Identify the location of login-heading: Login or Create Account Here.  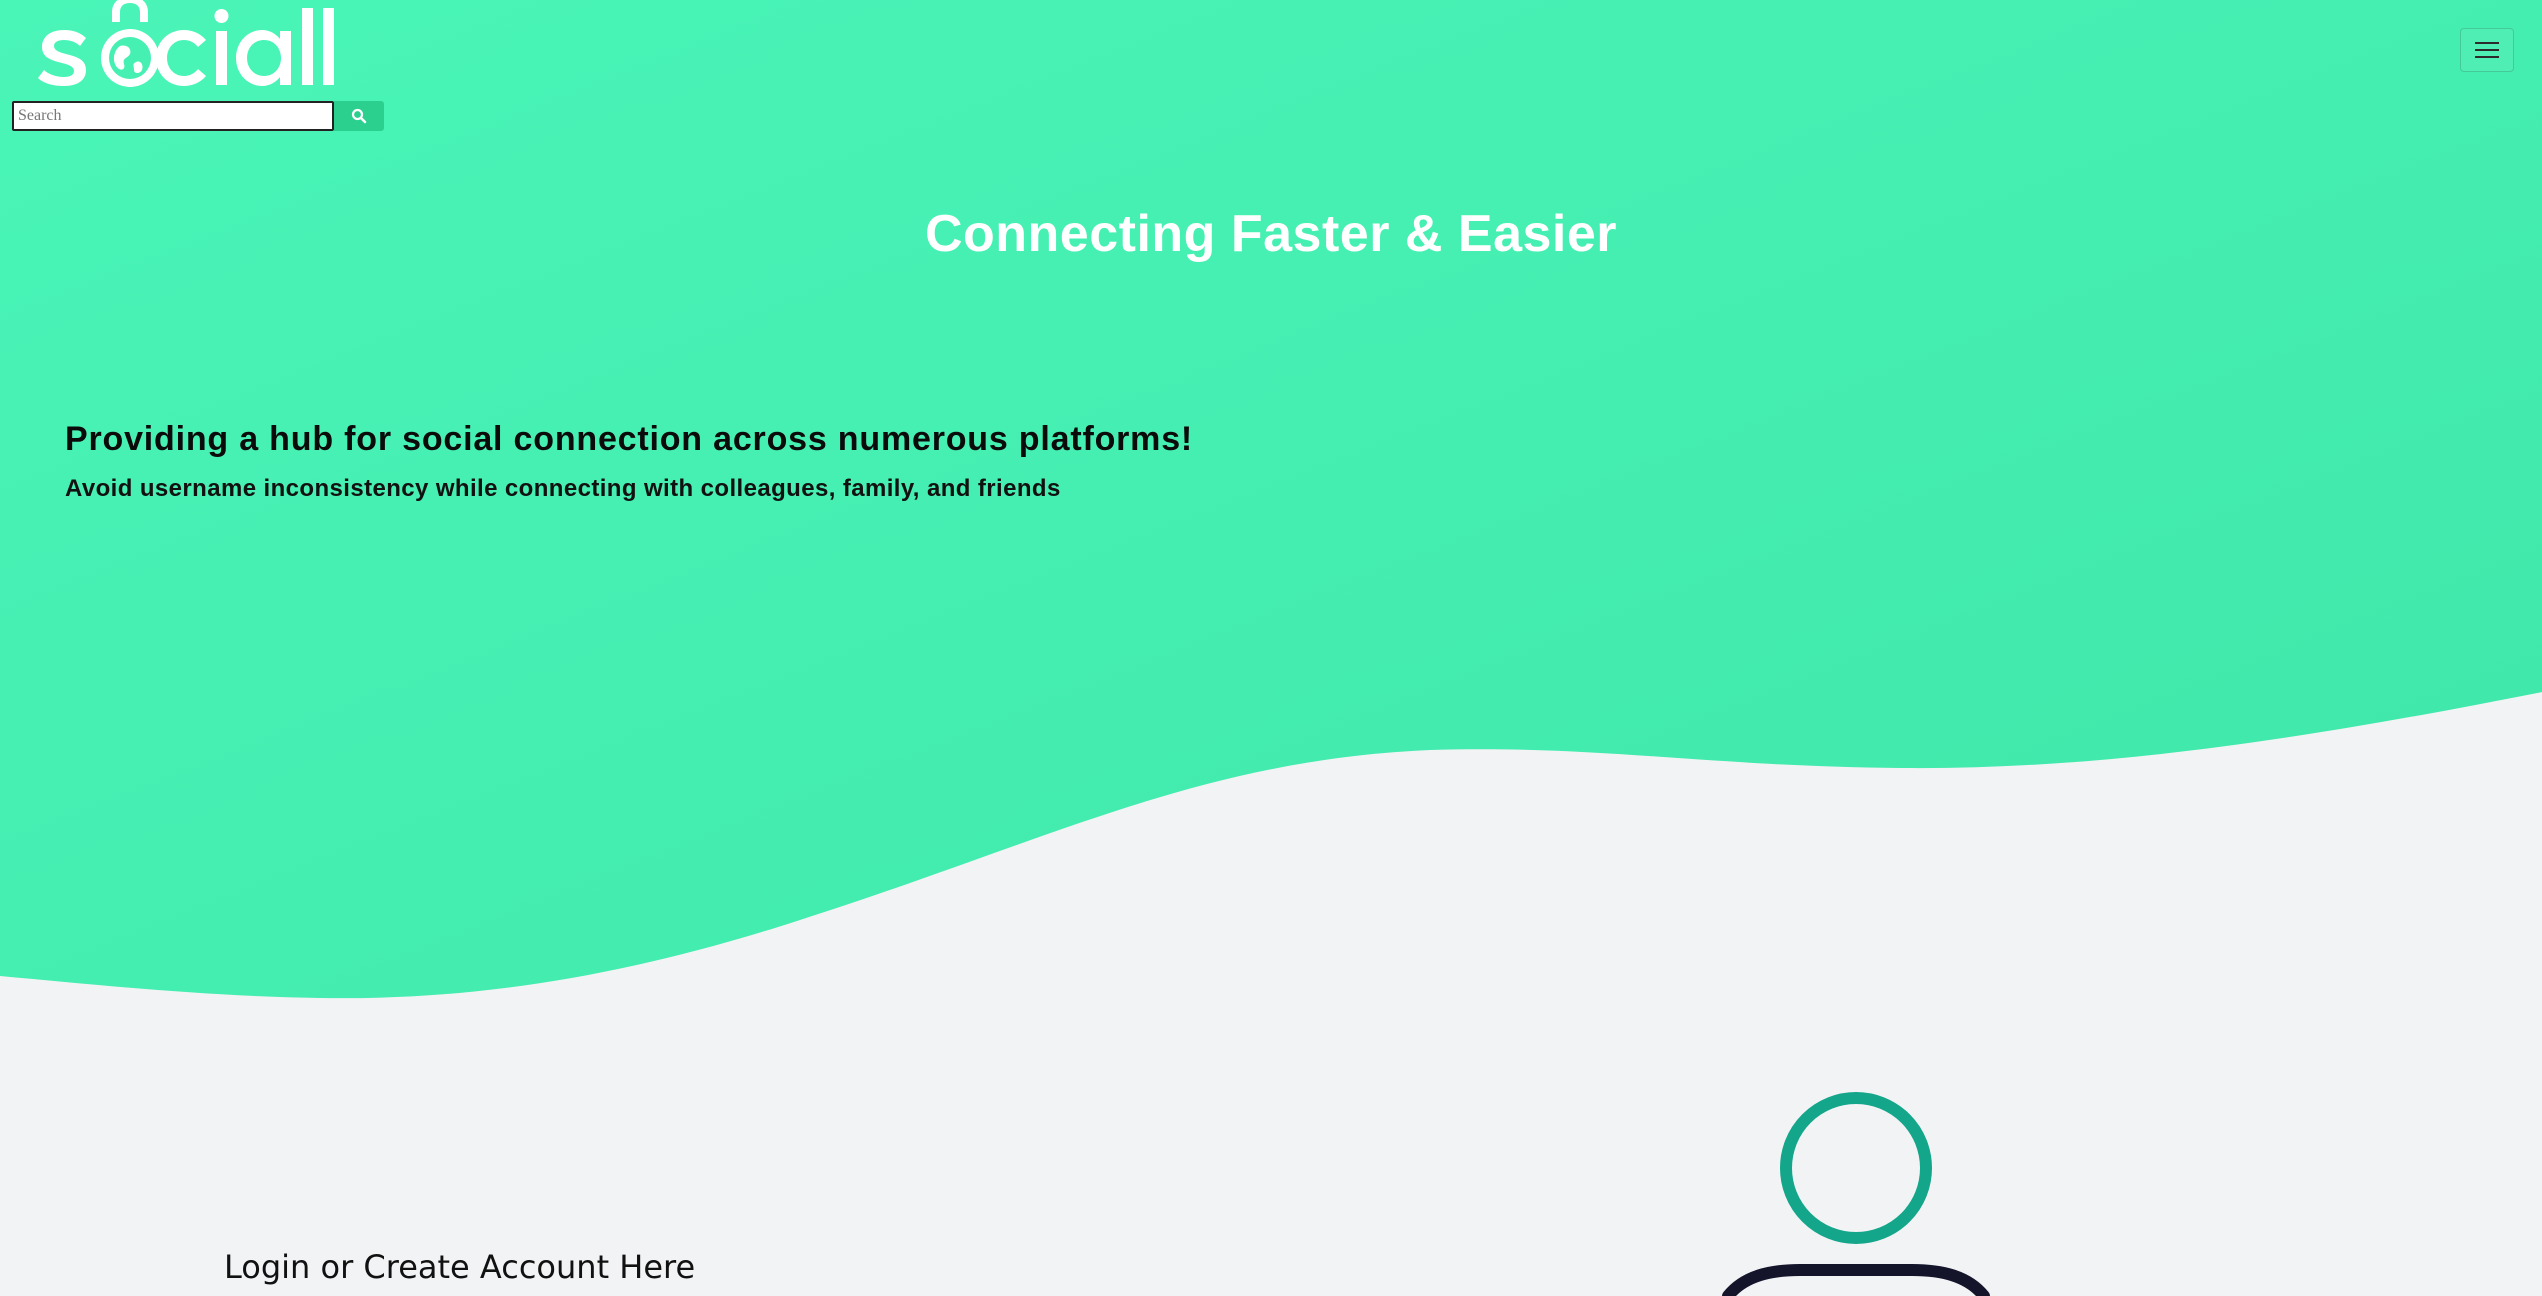
(460, 1267).